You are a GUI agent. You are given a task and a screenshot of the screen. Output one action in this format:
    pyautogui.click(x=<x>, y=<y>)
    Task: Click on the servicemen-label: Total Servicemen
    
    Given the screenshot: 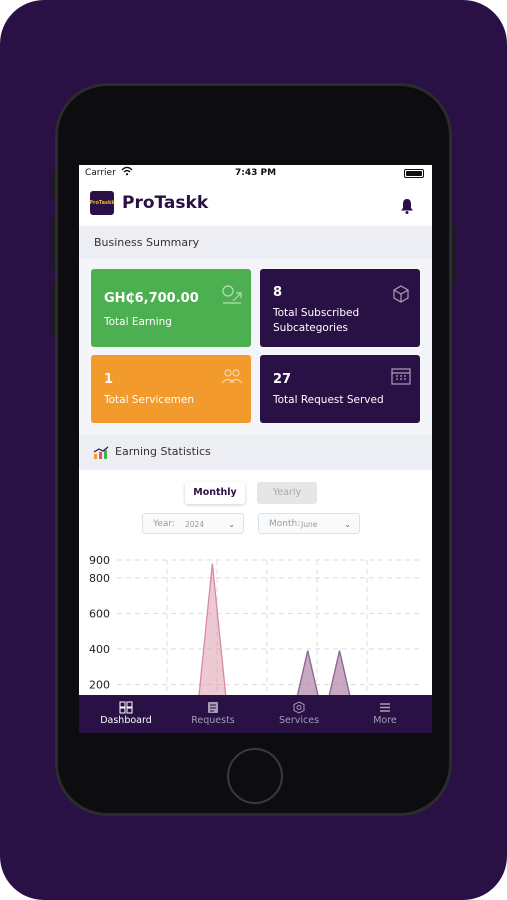 What is the action you would take?
    pyautogui.click(x=149, y=400)
    